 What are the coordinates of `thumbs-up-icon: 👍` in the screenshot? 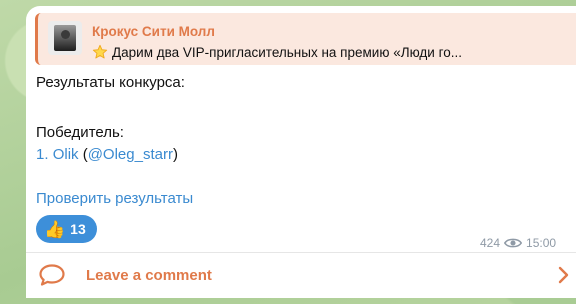 It's located at (55, 229).